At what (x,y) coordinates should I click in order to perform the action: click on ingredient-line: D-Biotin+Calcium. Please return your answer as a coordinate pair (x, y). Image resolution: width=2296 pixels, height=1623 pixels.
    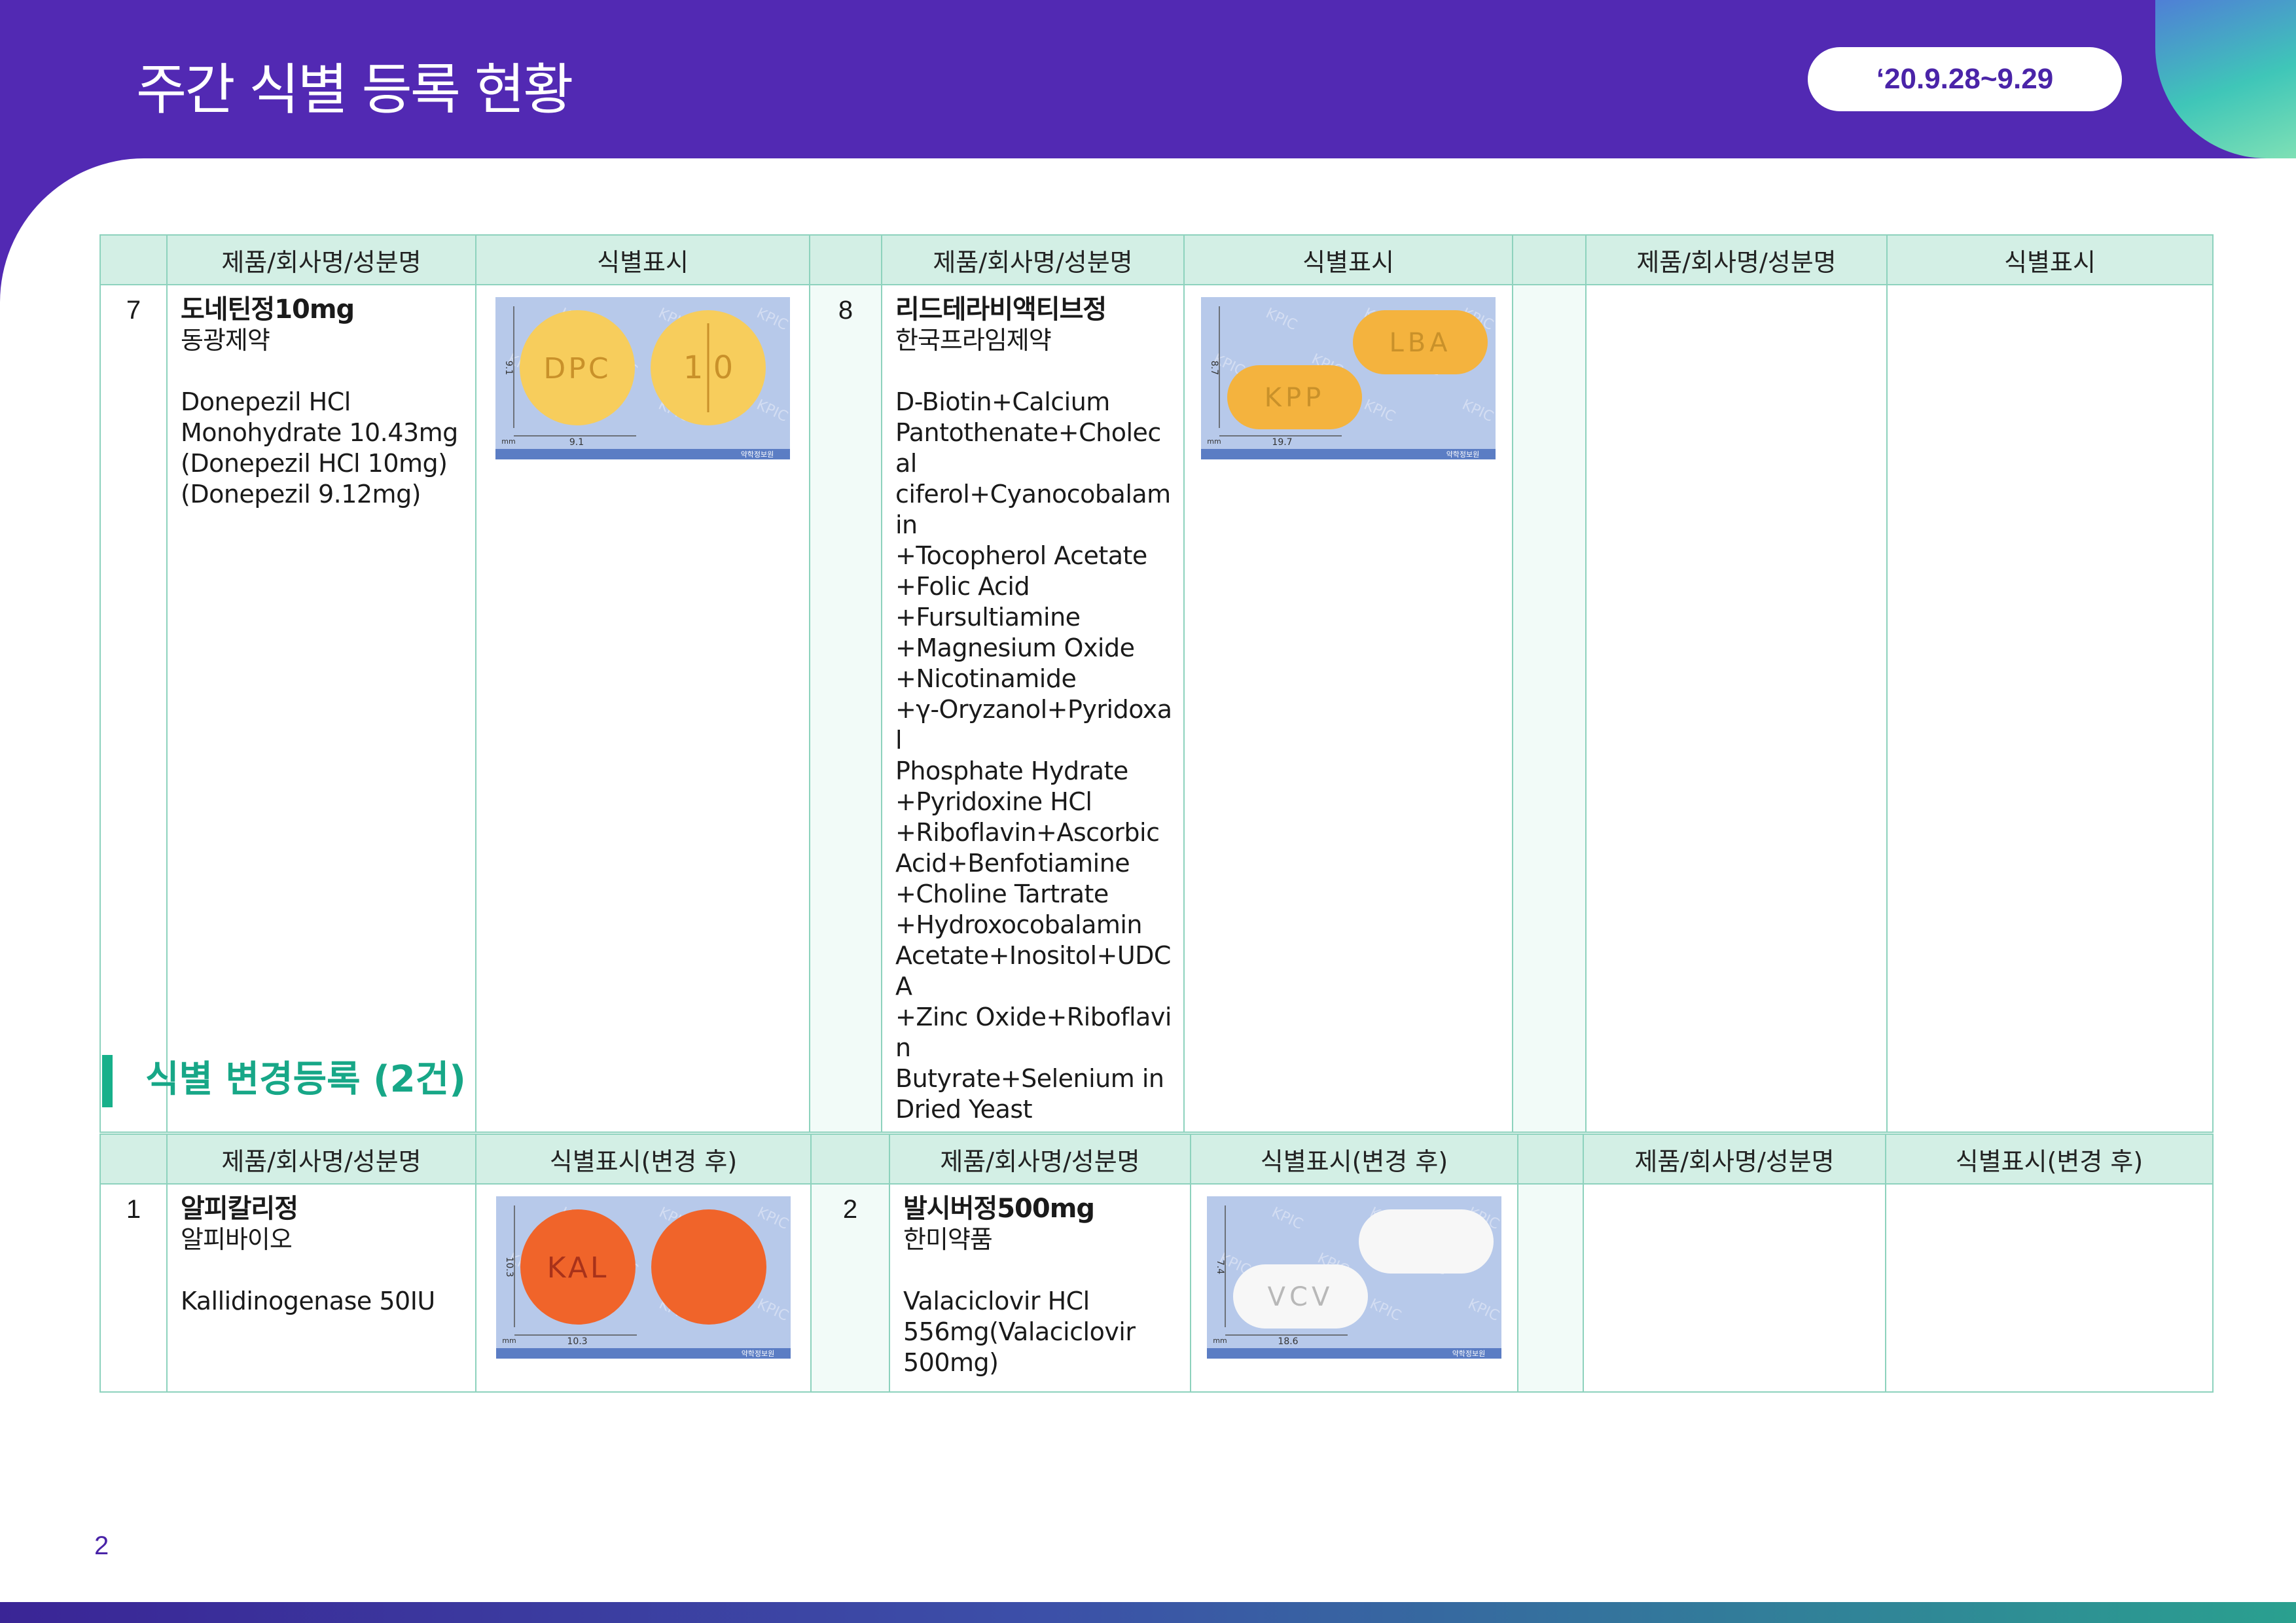
    Looking at the image, I should click on (1002, 401).